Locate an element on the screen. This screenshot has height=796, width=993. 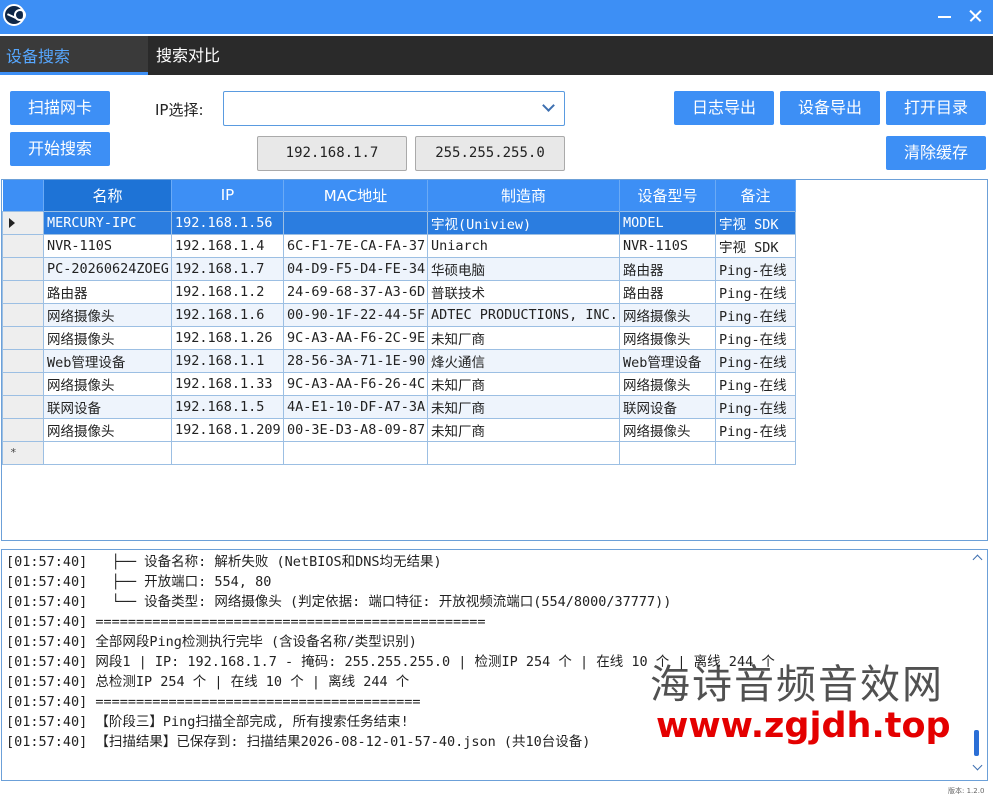
cell-mac: 24-69-68-37-A3-6D is located at coordinates (355, 291).